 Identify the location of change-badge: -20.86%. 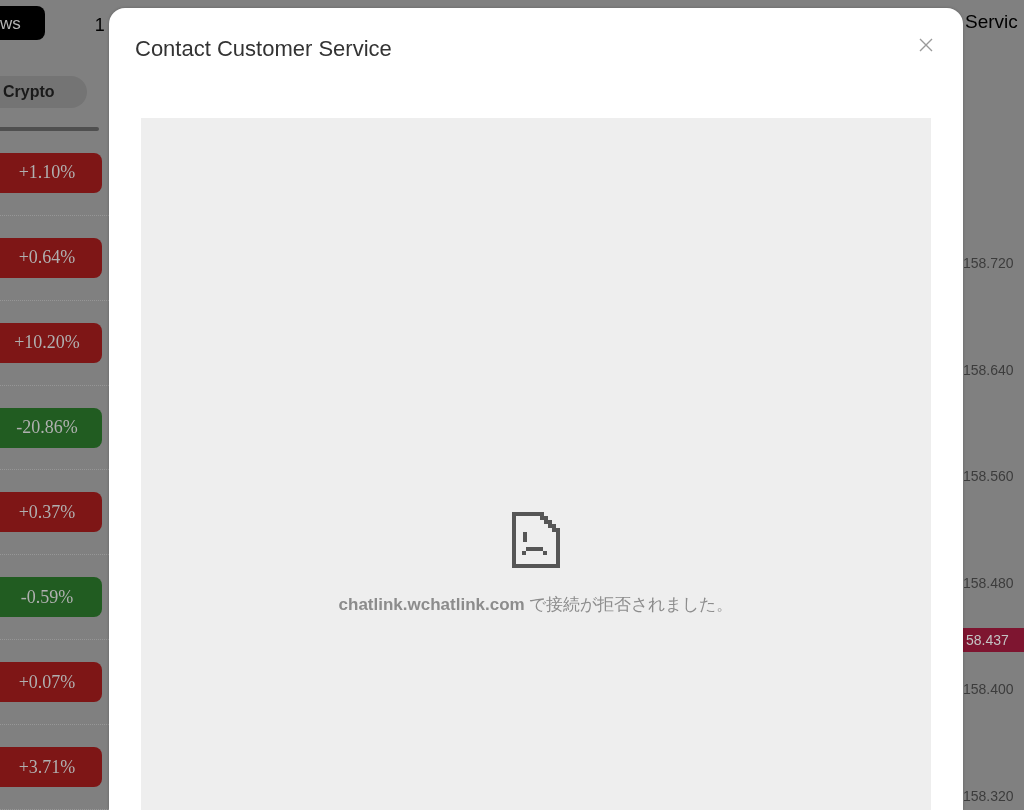
(51, 427).